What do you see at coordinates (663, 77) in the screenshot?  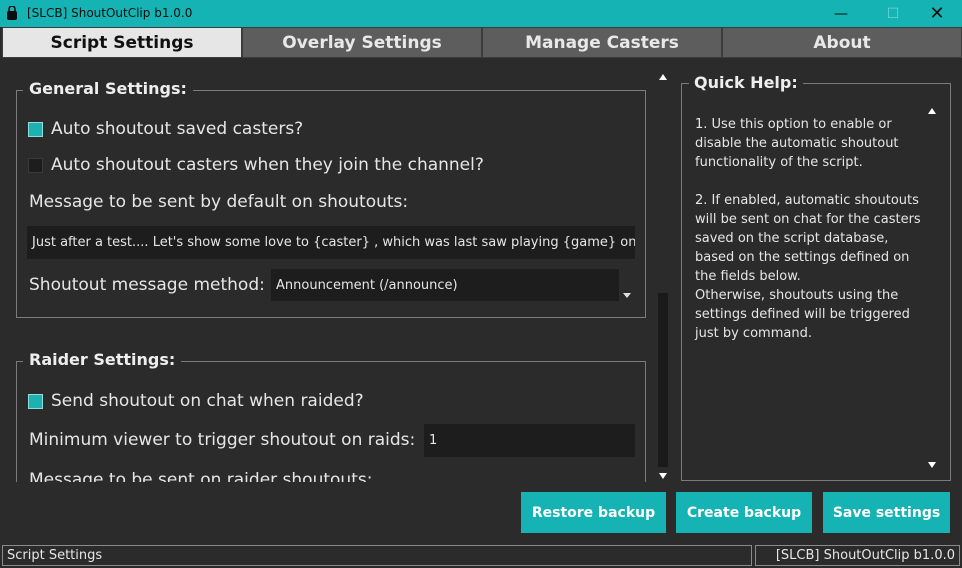 I see `scroll-up-icon` at bounding box center [663, 77].